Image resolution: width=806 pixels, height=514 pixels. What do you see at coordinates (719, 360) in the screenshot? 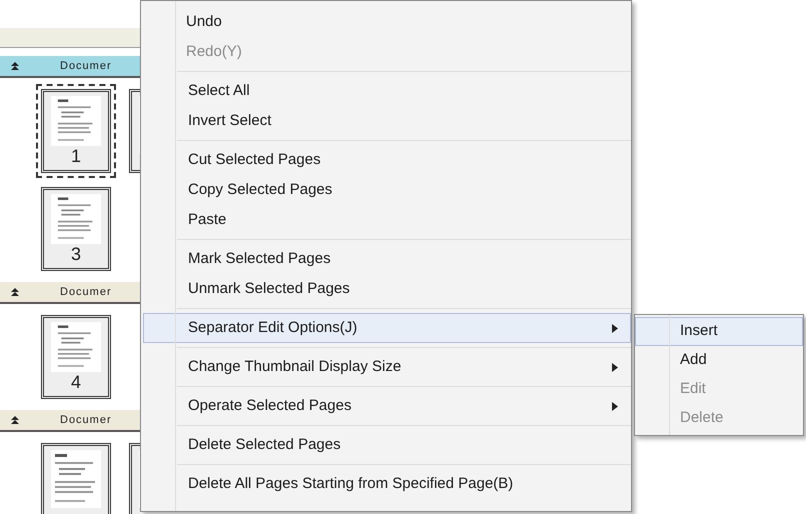
I see `submenu-item: Add` at bounding box center [719, 360].